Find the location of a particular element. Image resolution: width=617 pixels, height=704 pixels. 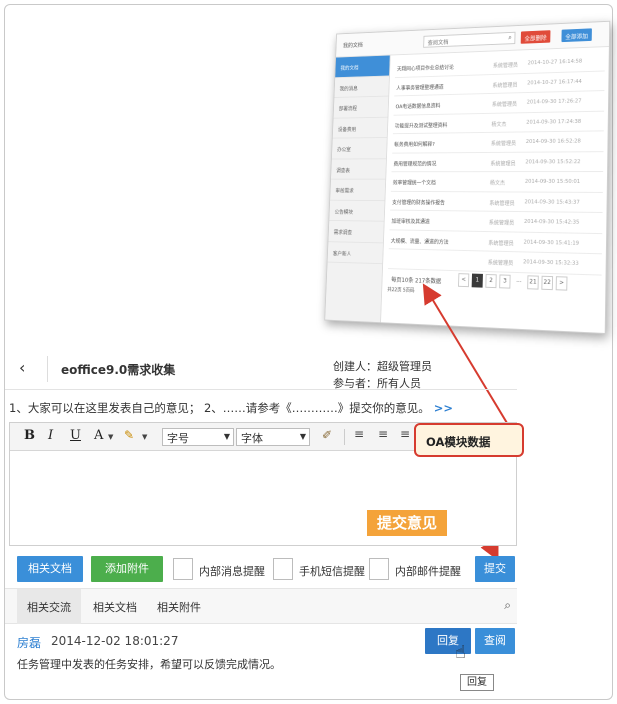

thumb-document-row: 系统管理员 2014-09-30 15:32:33 is located at coordinates (495, 262).